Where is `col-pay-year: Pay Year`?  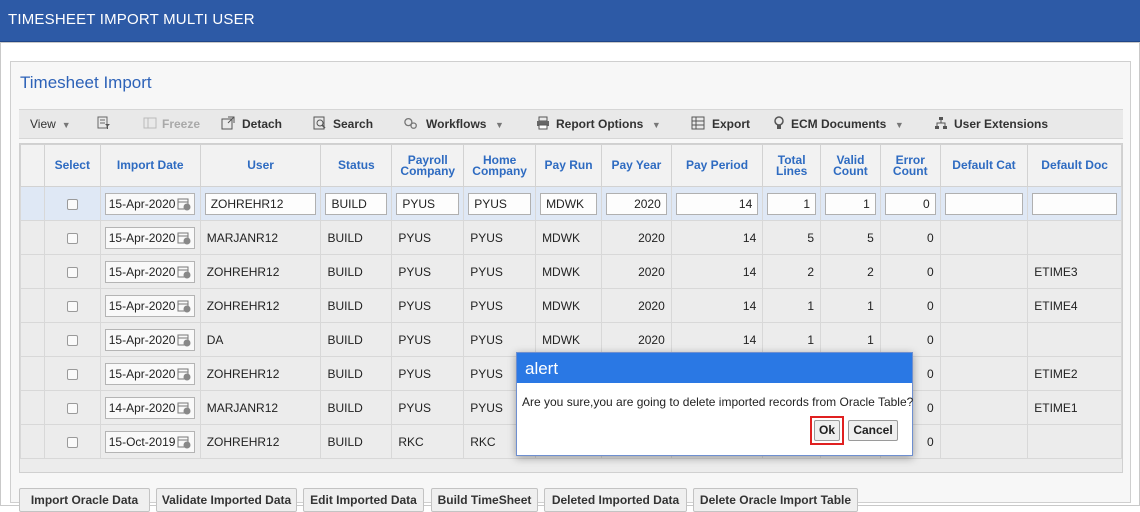 col-pay-year: Pay Year is located at coordinates (636, 165).